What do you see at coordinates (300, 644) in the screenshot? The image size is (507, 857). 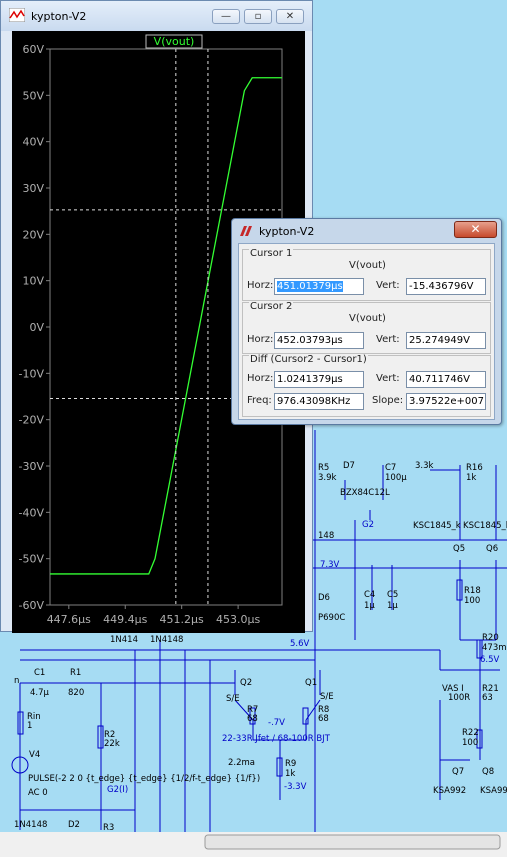 I see `svg-text: 5.6V` at bounding box center [300, 644].